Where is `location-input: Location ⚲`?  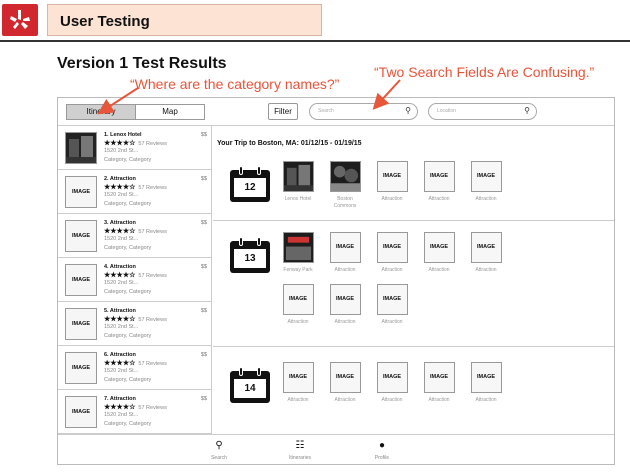 location-input: Location ⚲ is located at coordinates (482, 111).